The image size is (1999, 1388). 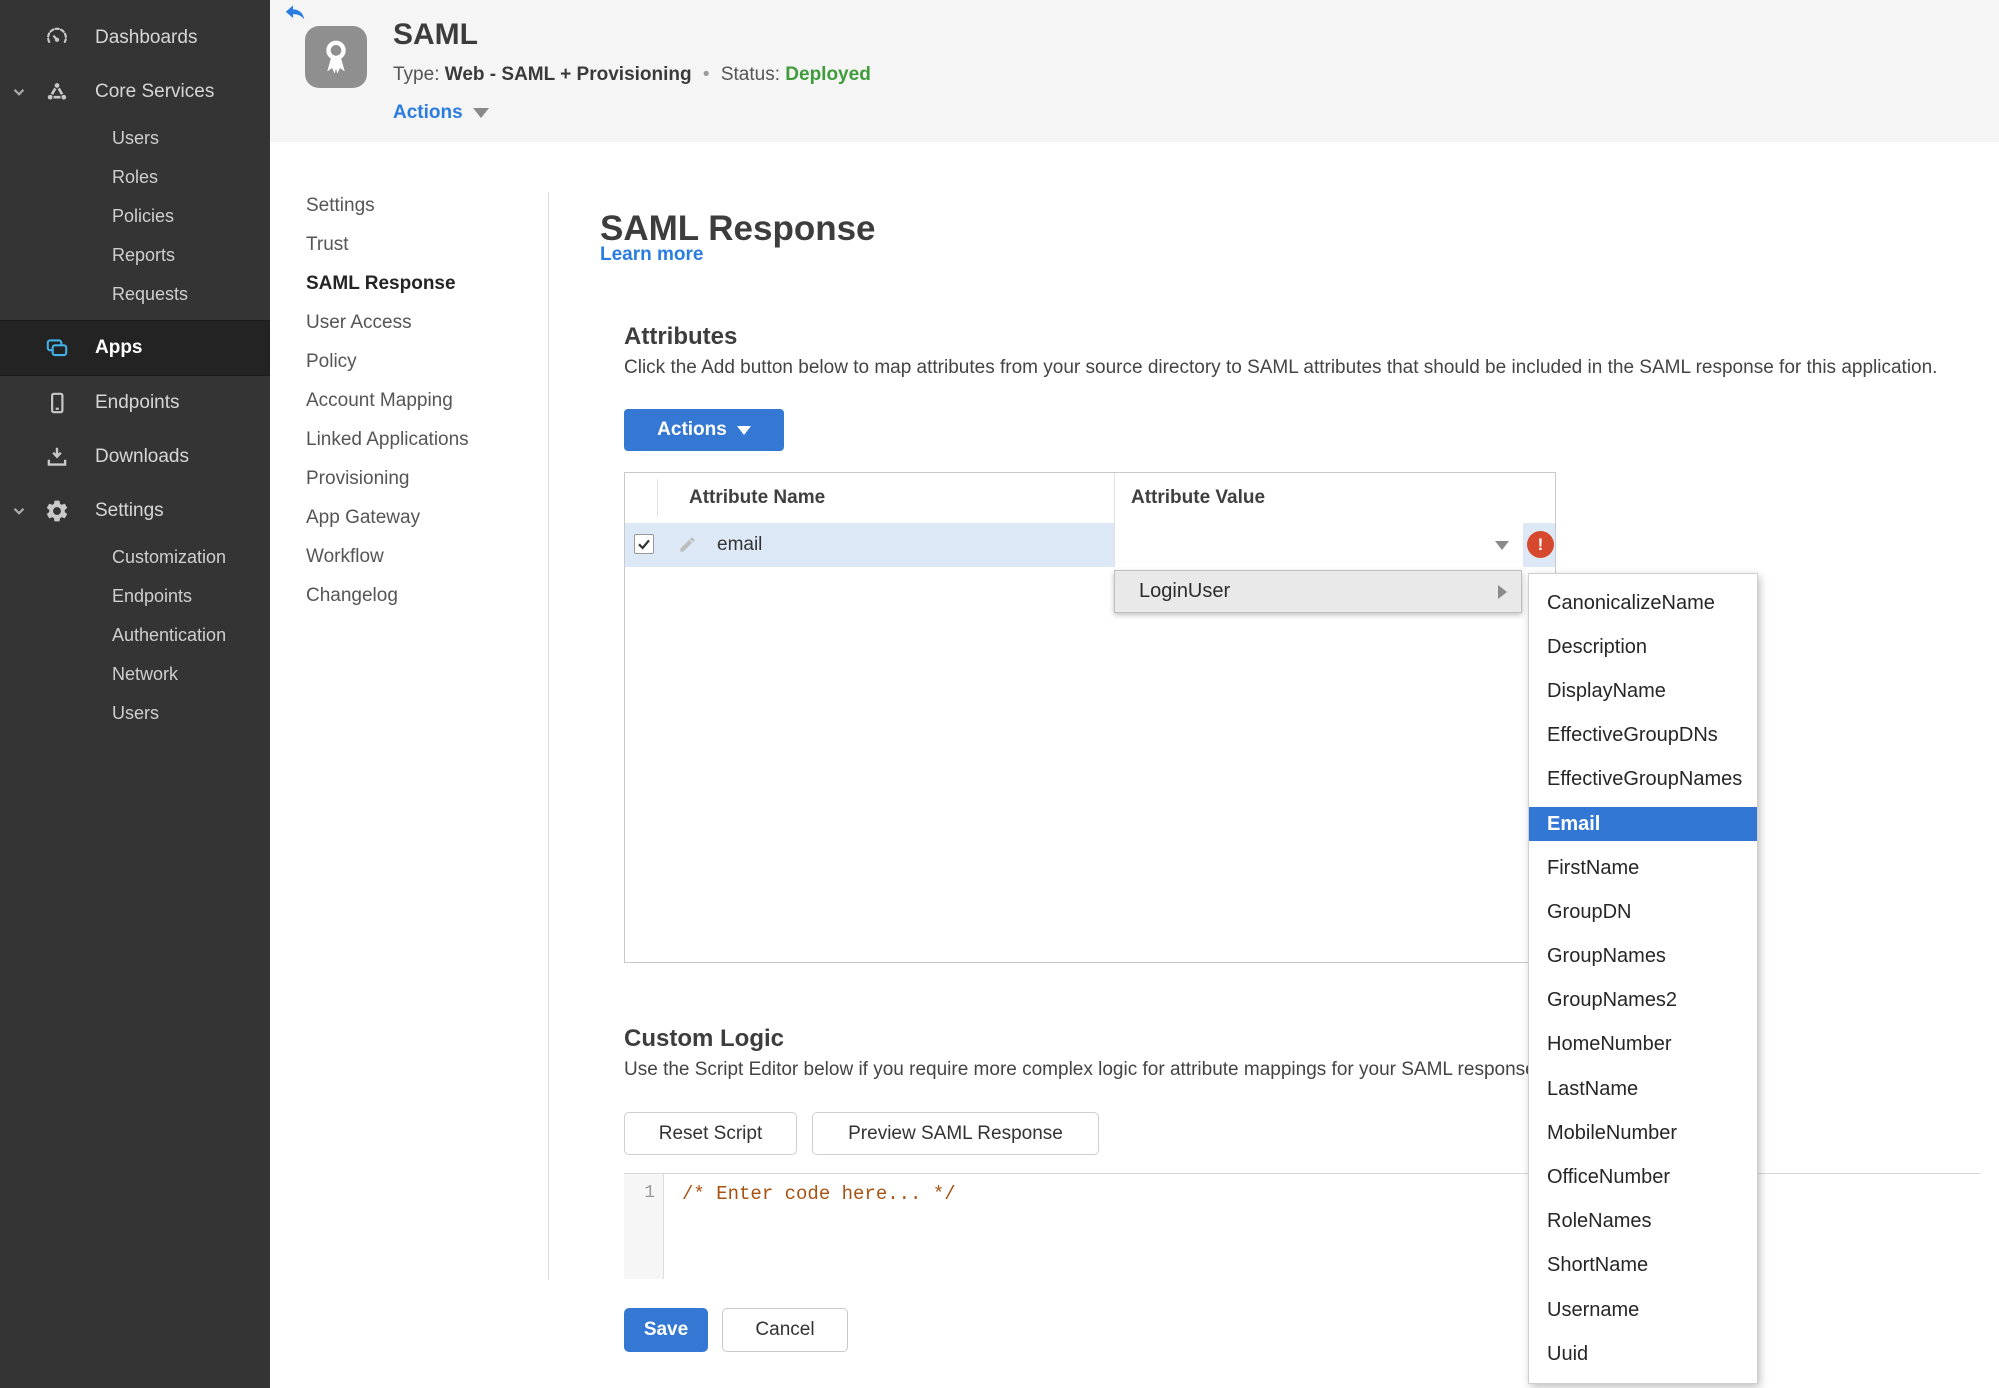 I want to click on line-number: 1, so click(x=649, y=1193).